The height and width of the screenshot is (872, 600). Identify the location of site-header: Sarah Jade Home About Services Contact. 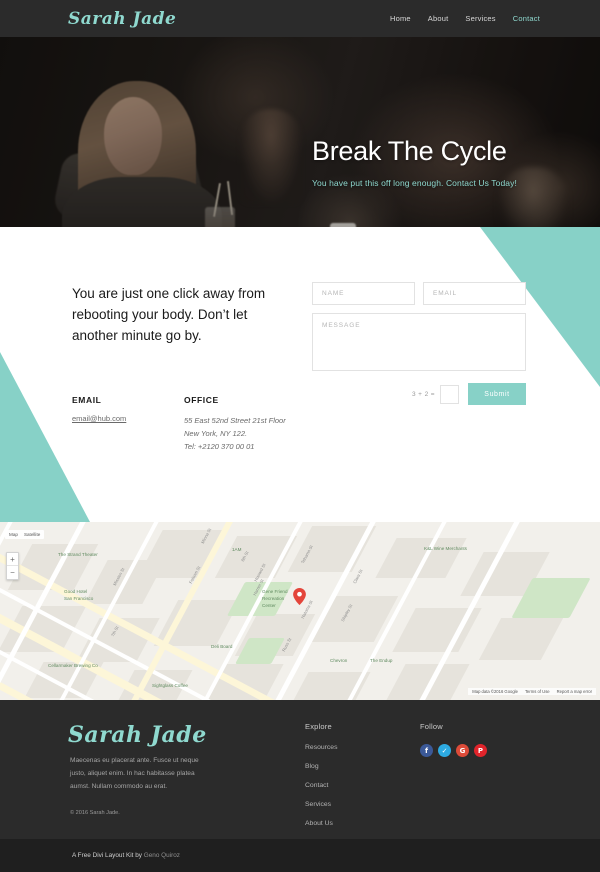
(300, 18).